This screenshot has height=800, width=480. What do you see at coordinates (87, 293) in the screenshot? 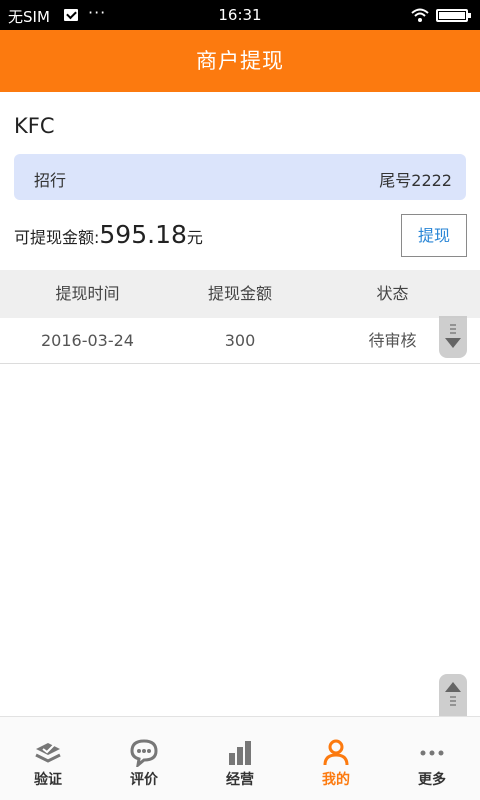
I see `header-cell-time: 提现时间` at bounding box center [87, 293].